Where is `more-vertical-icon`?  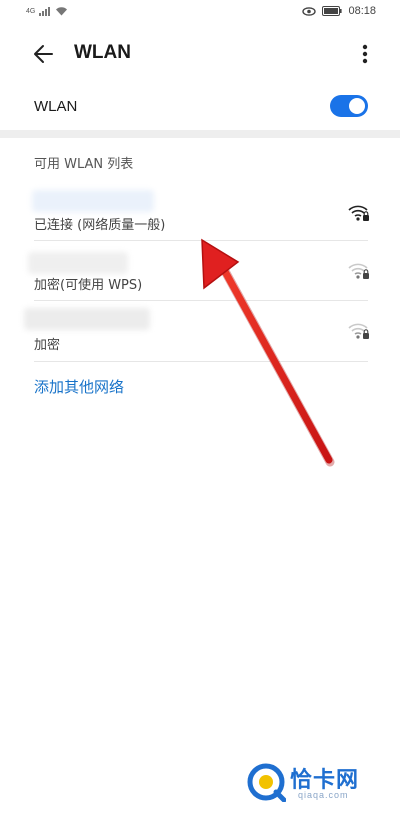
more-vertical-icon is located at coordinates (365, 54).